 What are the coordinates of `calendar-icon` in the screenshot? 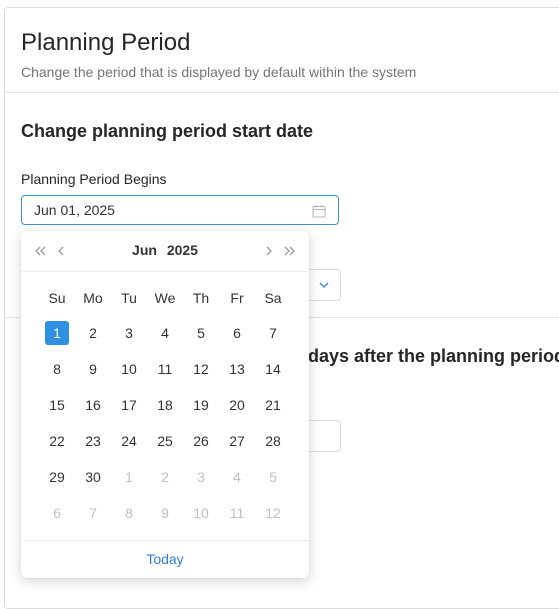 It's located at (319, 211).